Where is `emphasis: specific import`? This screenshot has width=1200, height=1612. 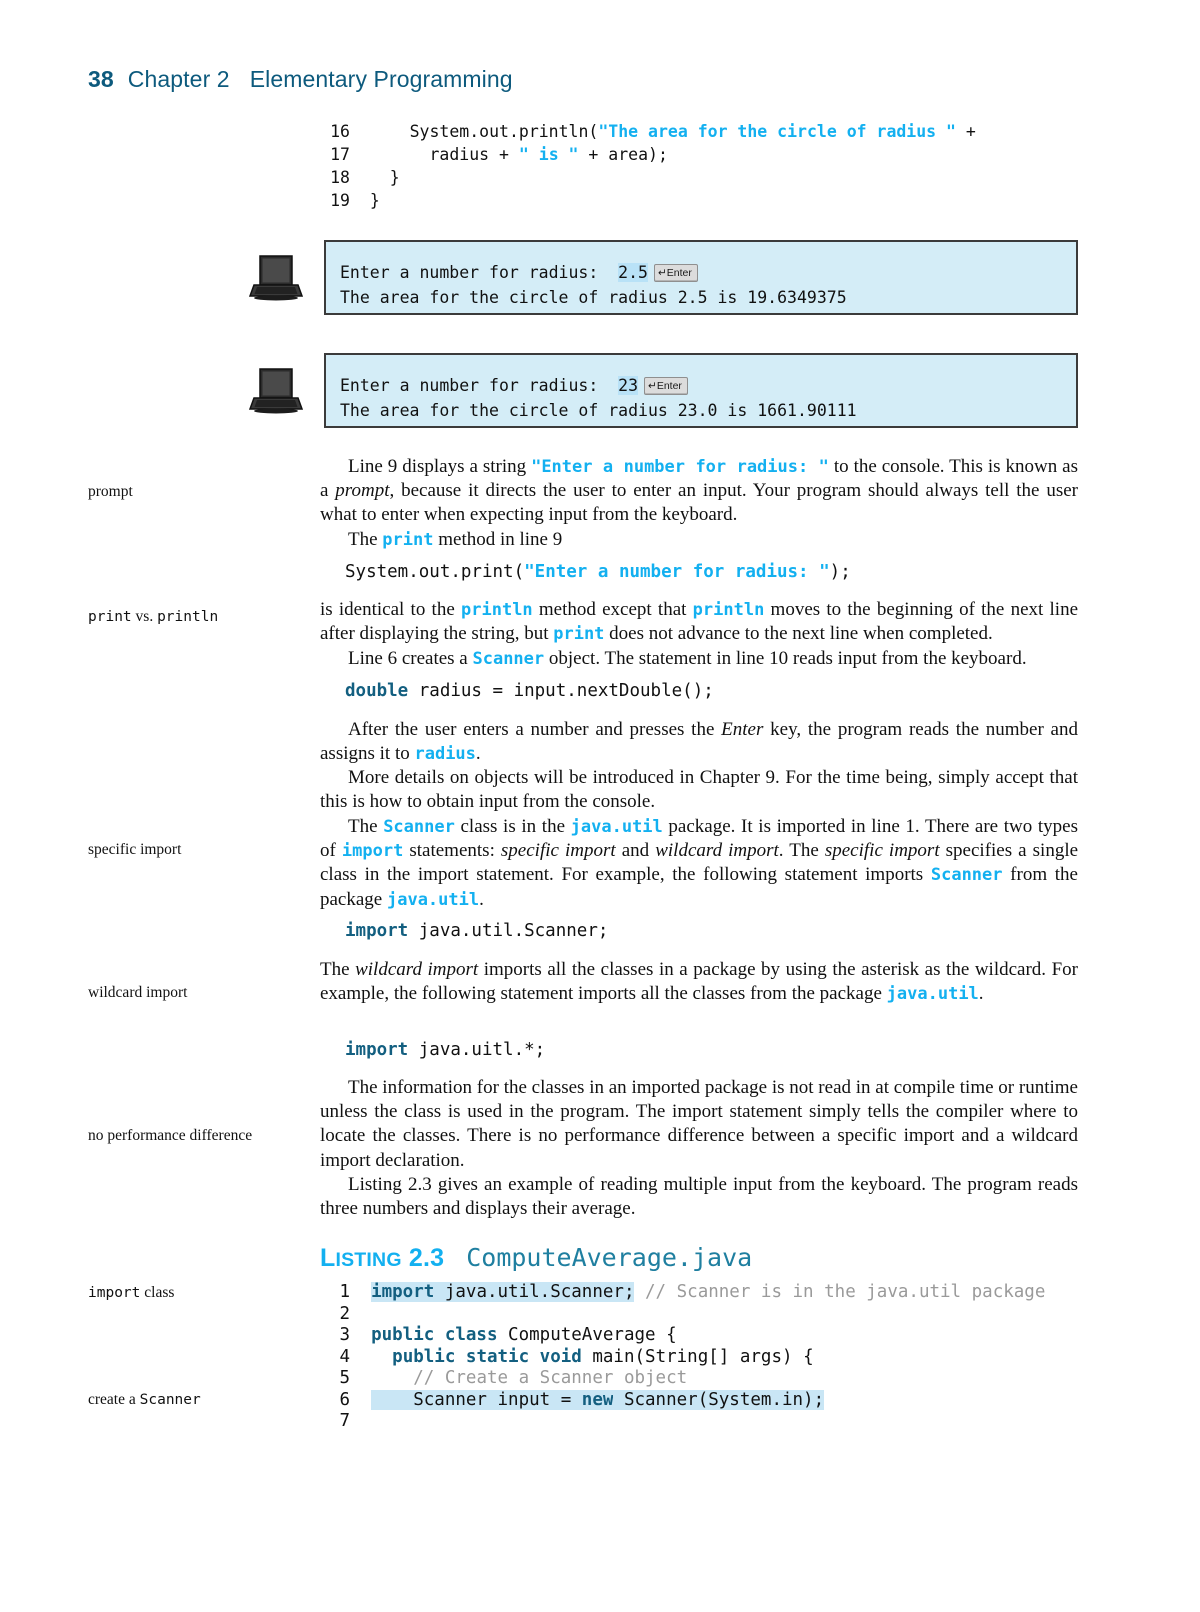
emphasis: specific import is located at coordinates (558, 851).